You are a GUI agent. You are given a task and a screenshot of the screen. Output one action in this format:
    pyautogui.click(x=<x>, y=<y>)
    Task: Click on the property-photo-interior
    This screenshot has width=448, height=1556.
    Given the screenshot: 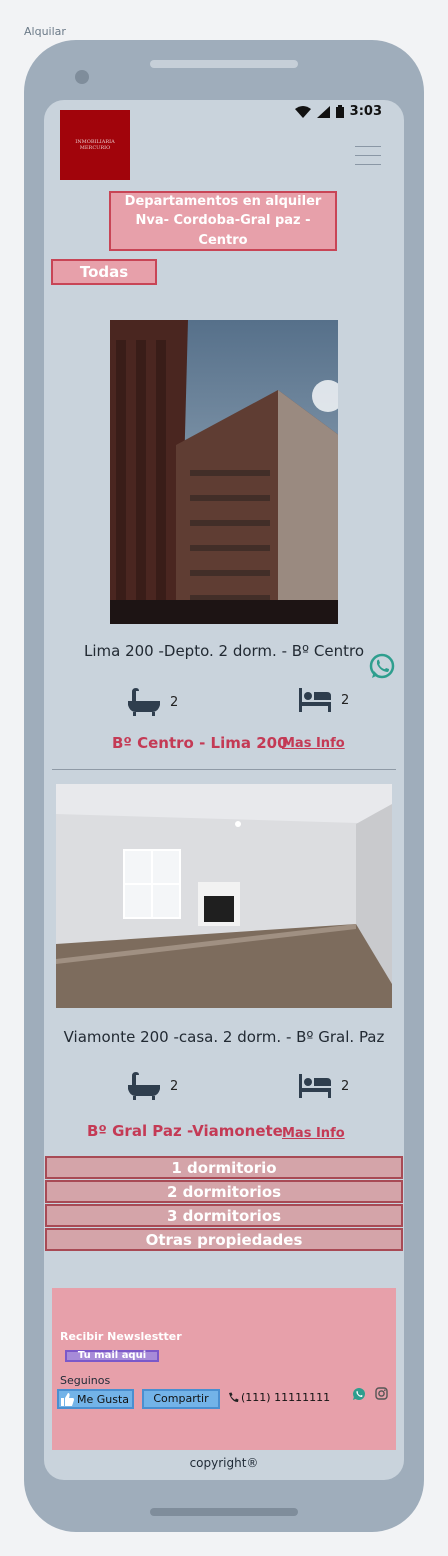 What is the action you would take?
    pyautogui.click(x=224, y=896)
    